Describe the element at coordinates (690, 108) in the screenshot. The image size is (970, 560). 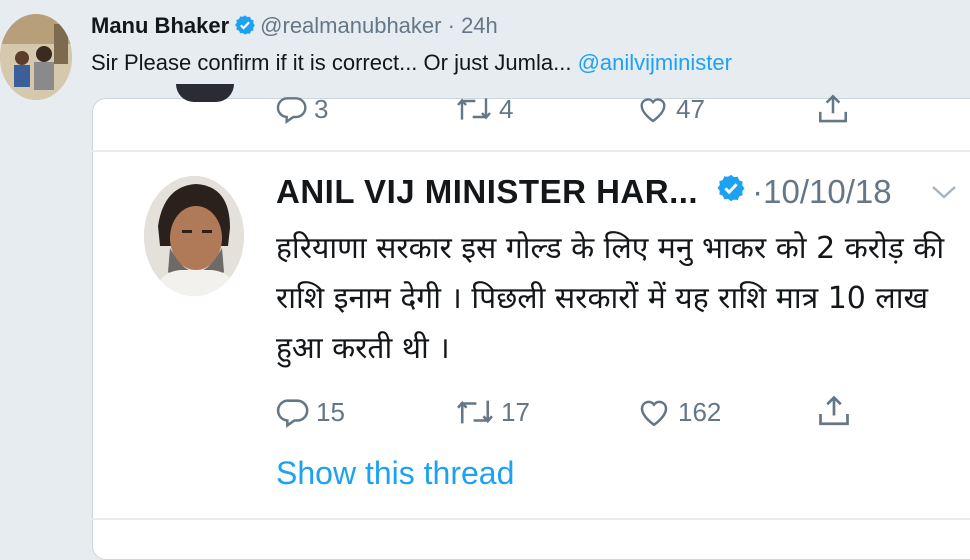
I see `like-count: 47` at that location.